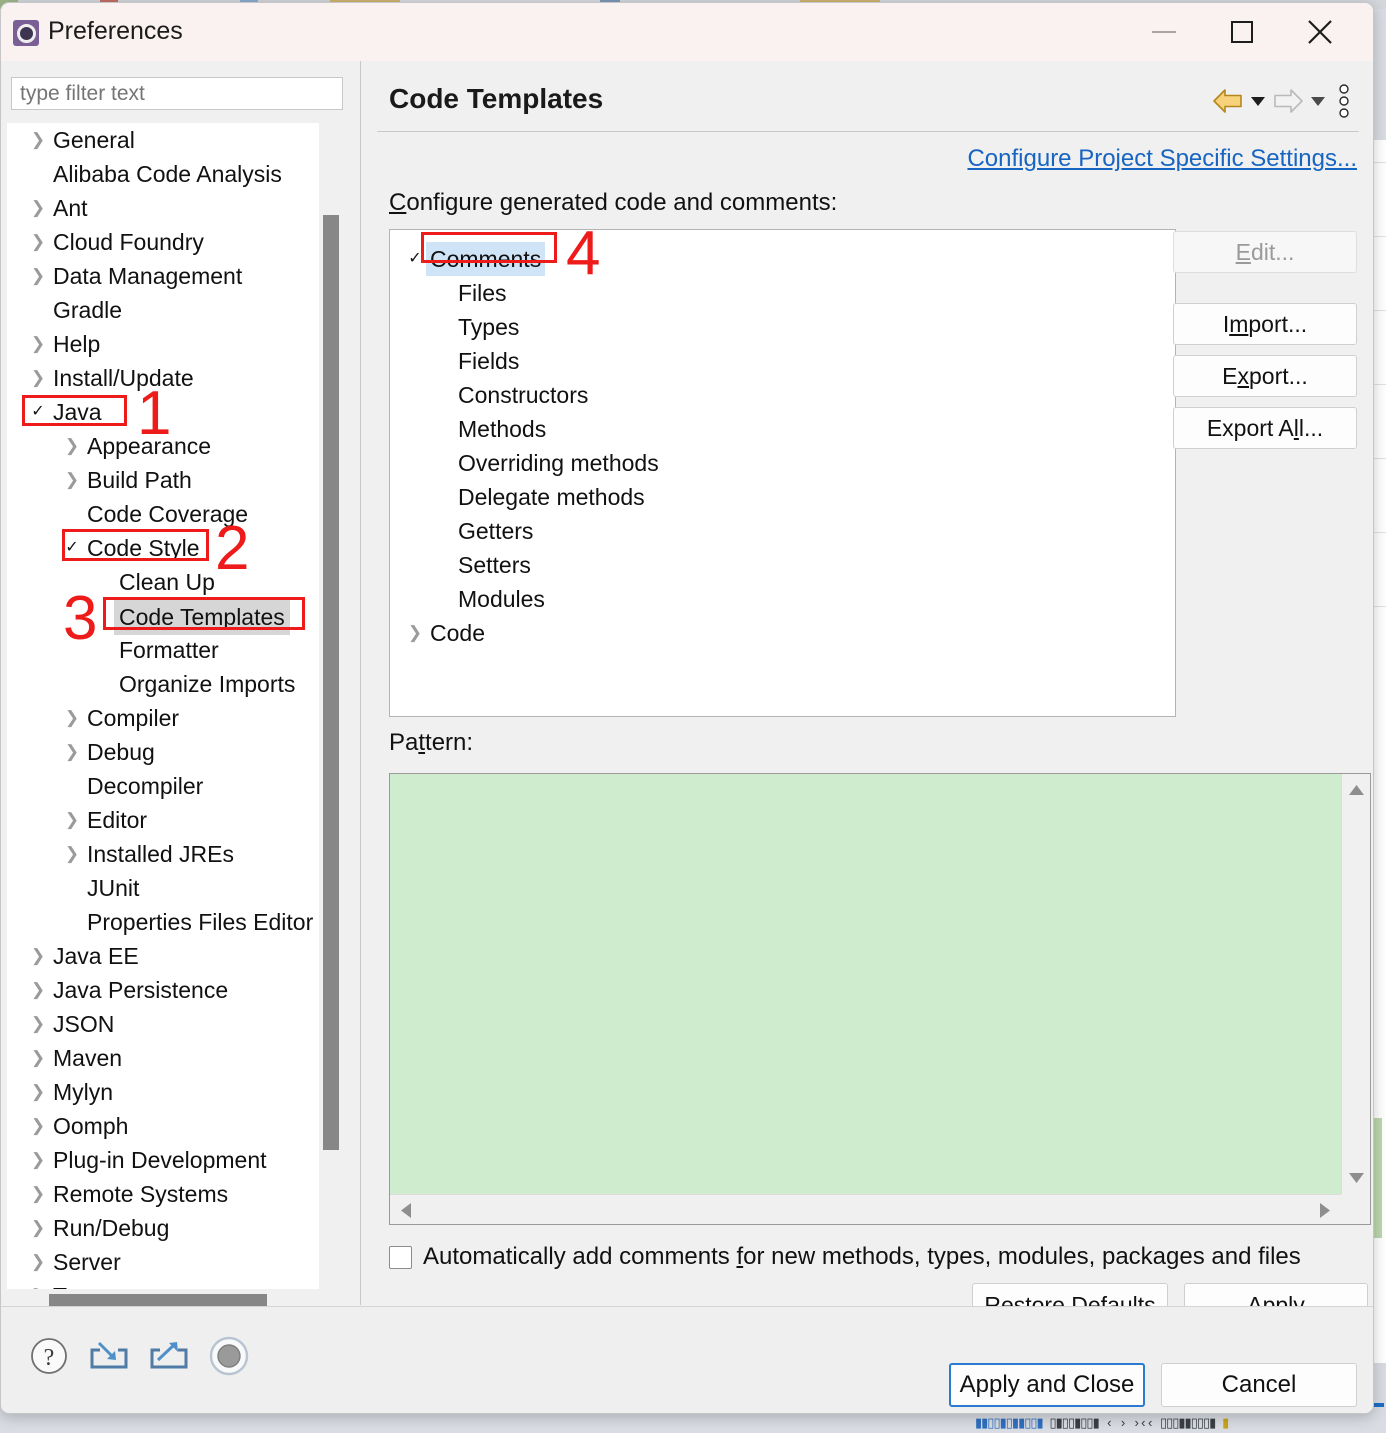 The width and height of the screenshot is (1386, 1433). What do you see at coordinates (782, 497) in the screenshot?
I see `template-item-delegate-methods: Delegate methods` at bounding box center [782, 497].